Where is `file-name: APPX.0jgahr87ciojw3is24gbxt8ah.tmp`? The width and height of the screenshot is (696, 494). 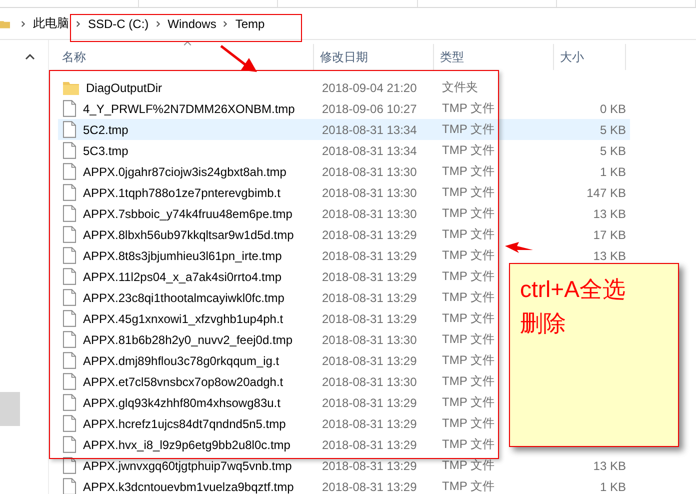 file-name: APPX.0jgahr87ciojw3is24gbxt8ah.tmp is located at coordinates (184, 171).